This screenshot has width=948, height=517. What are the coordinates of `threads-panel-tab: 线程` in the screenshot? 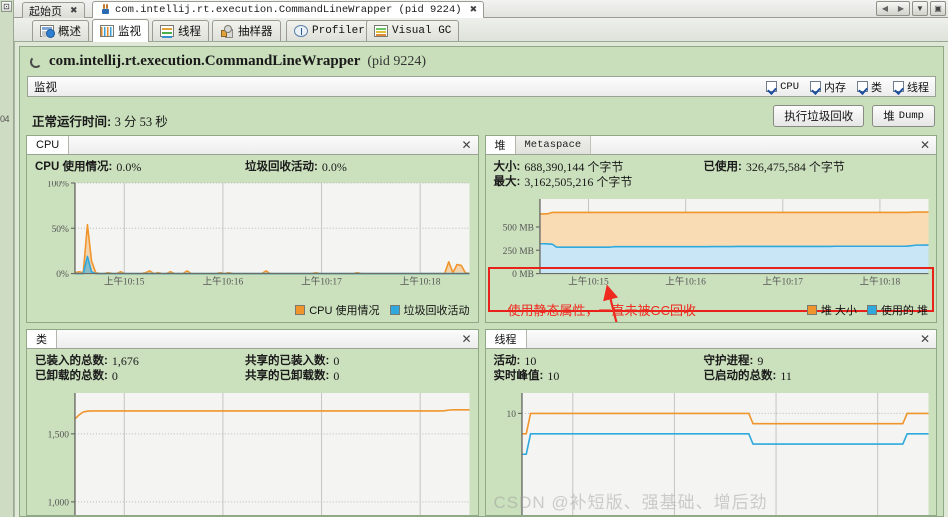 It's located at (506, 338).